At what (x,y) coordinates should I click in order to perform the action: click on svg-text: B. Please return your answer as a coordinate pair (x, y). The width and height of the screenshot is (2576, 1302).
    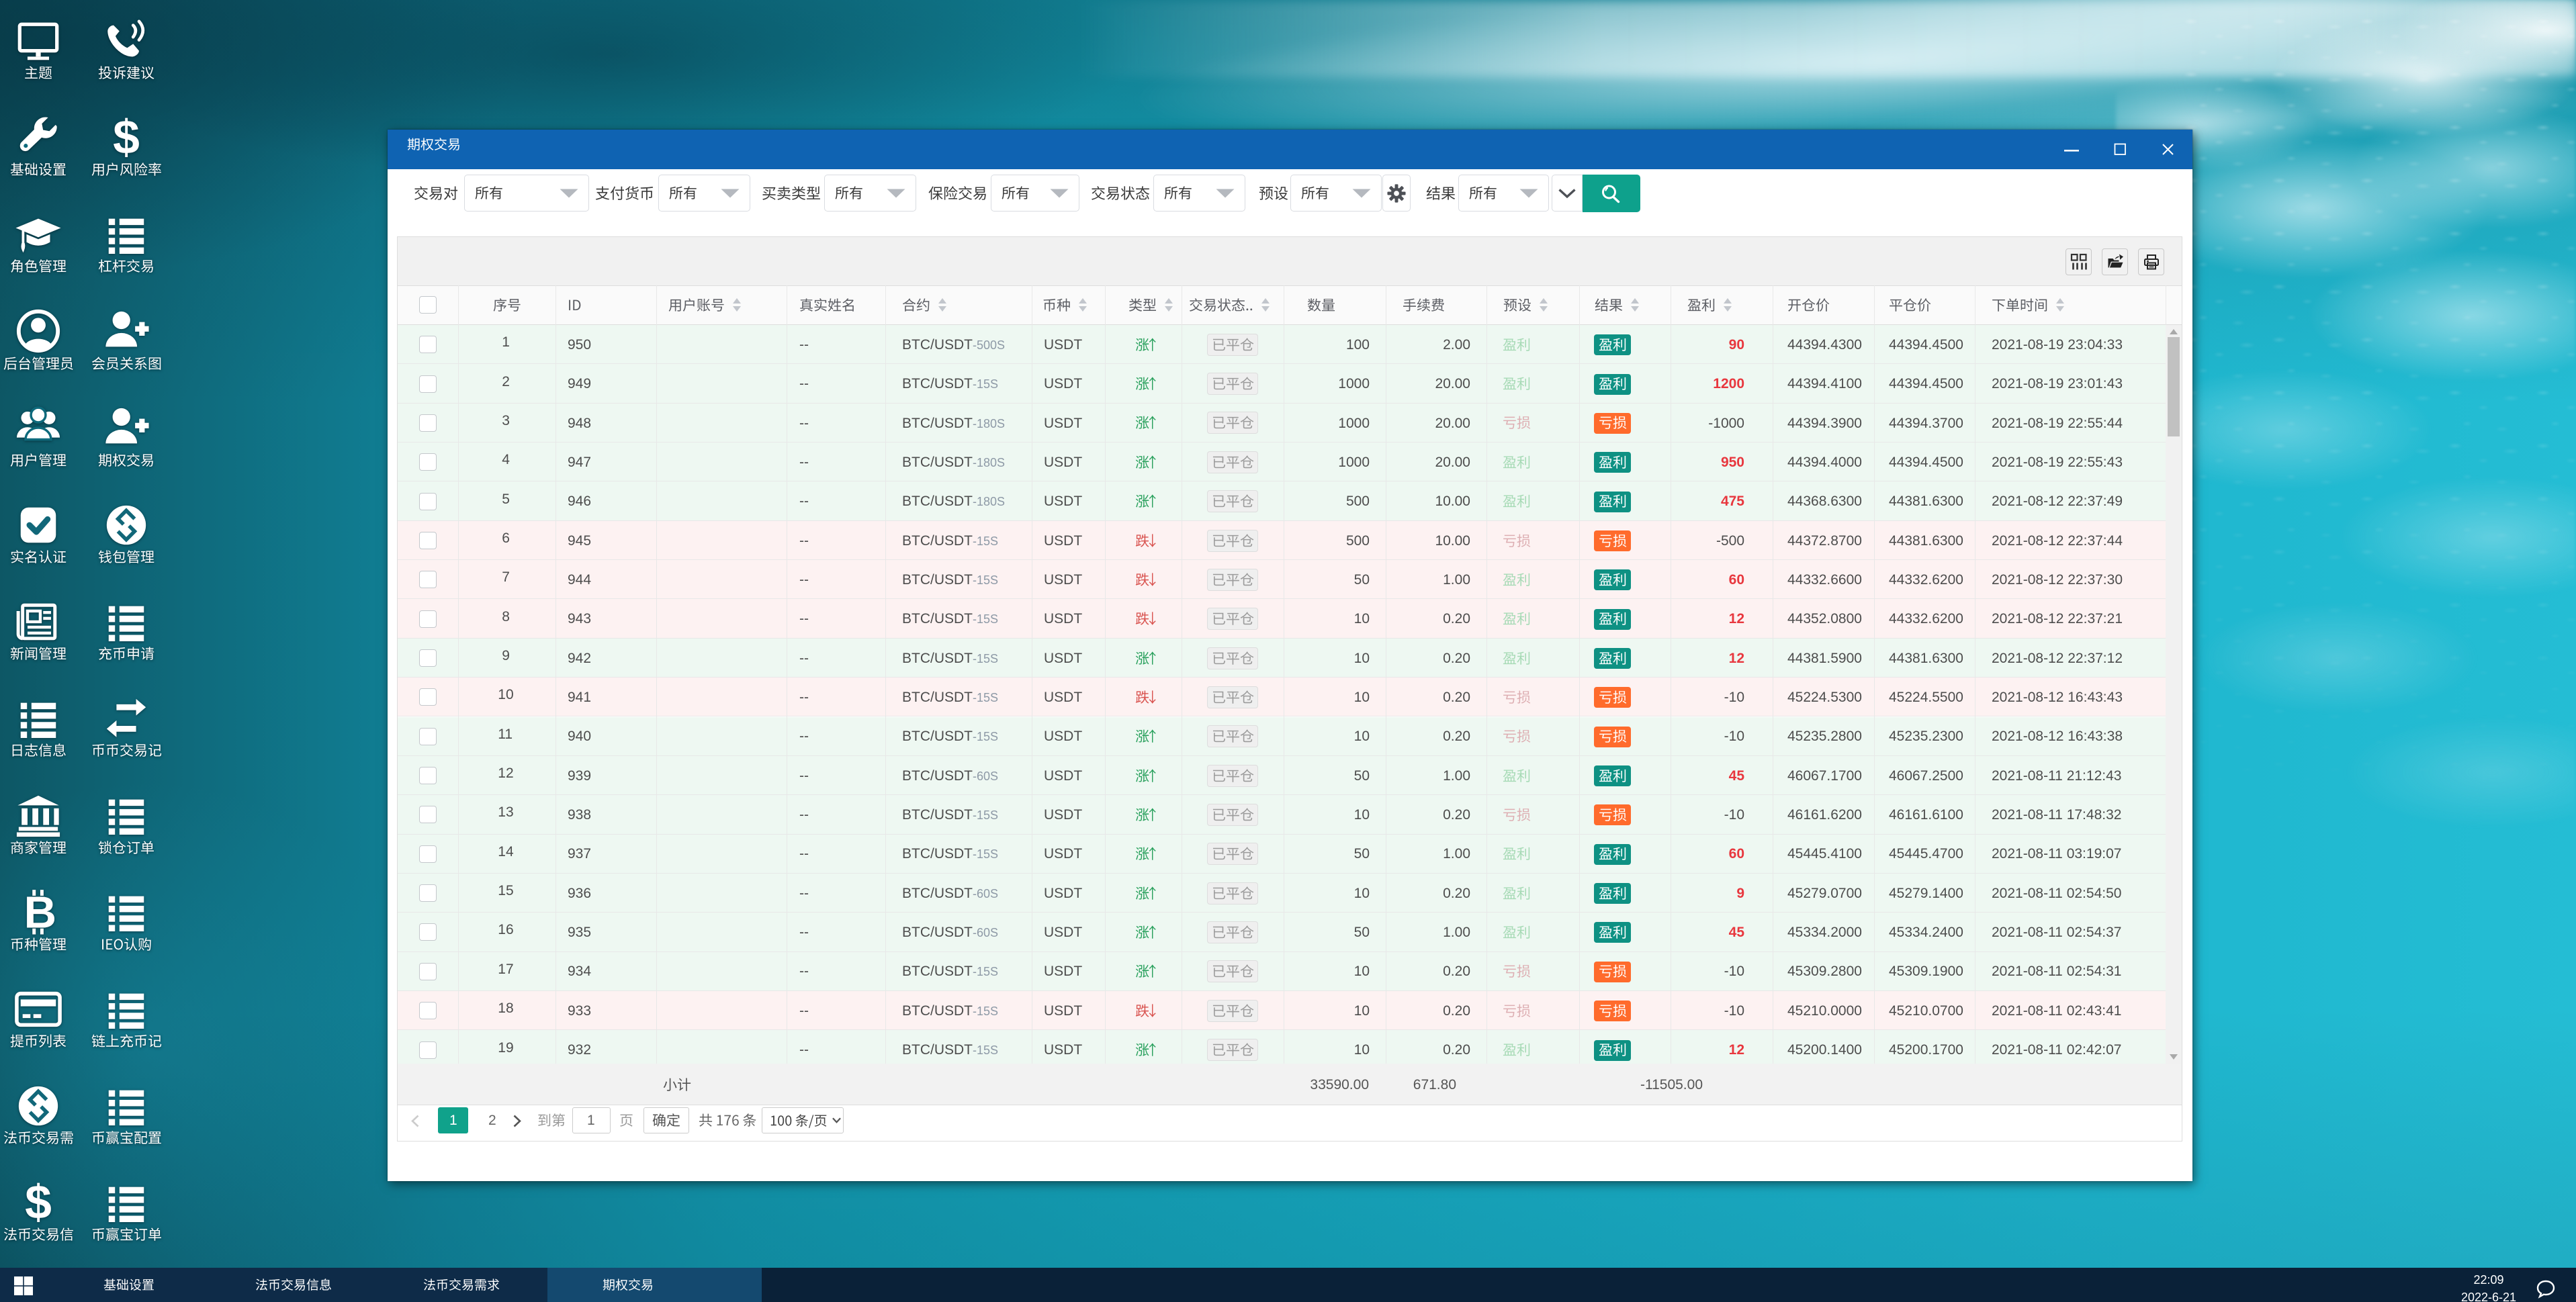
    Looking at the image, I should click on (40, 913).